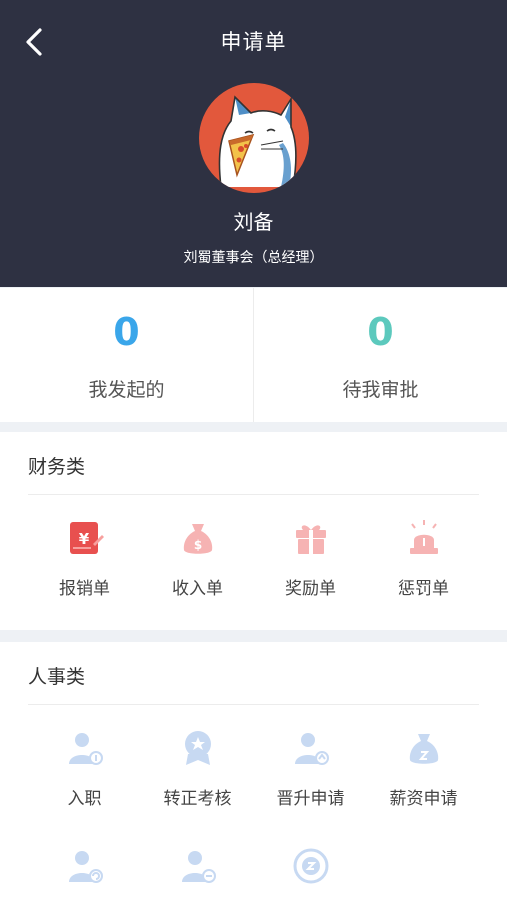 This screenshot has height=900, width=507. What do you see at coordinates (84, 589) in the screenshot?
I see `expense-form-label: 报销单` at bounding box center [84, 589].